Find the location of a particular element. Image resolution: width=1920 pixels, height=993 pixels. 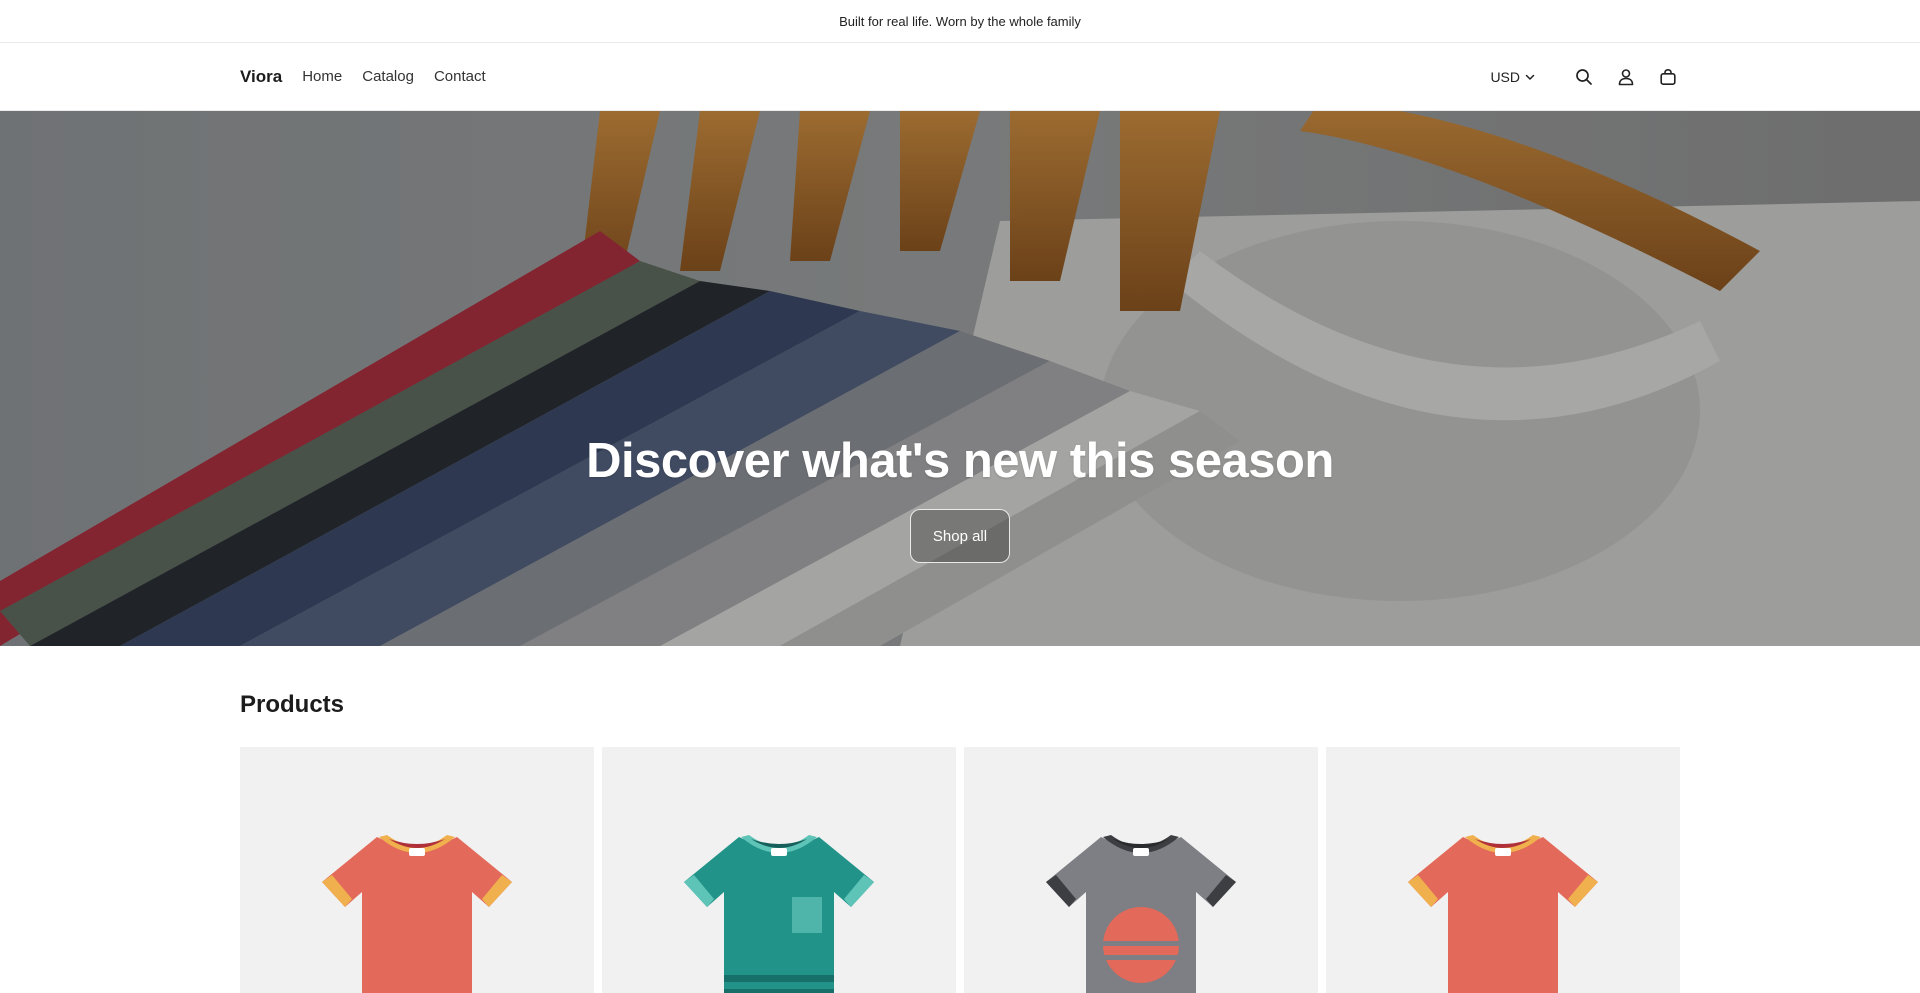

products-heading: Products is located at coordinates (292, 704).